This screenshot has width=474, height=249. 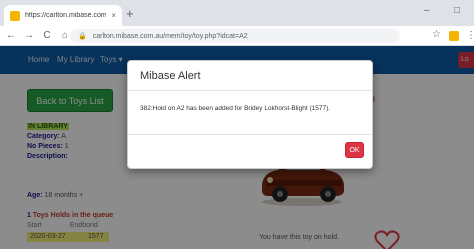 I want to click on dialog-header: Mibase Alert, so click(x=250, y=76).